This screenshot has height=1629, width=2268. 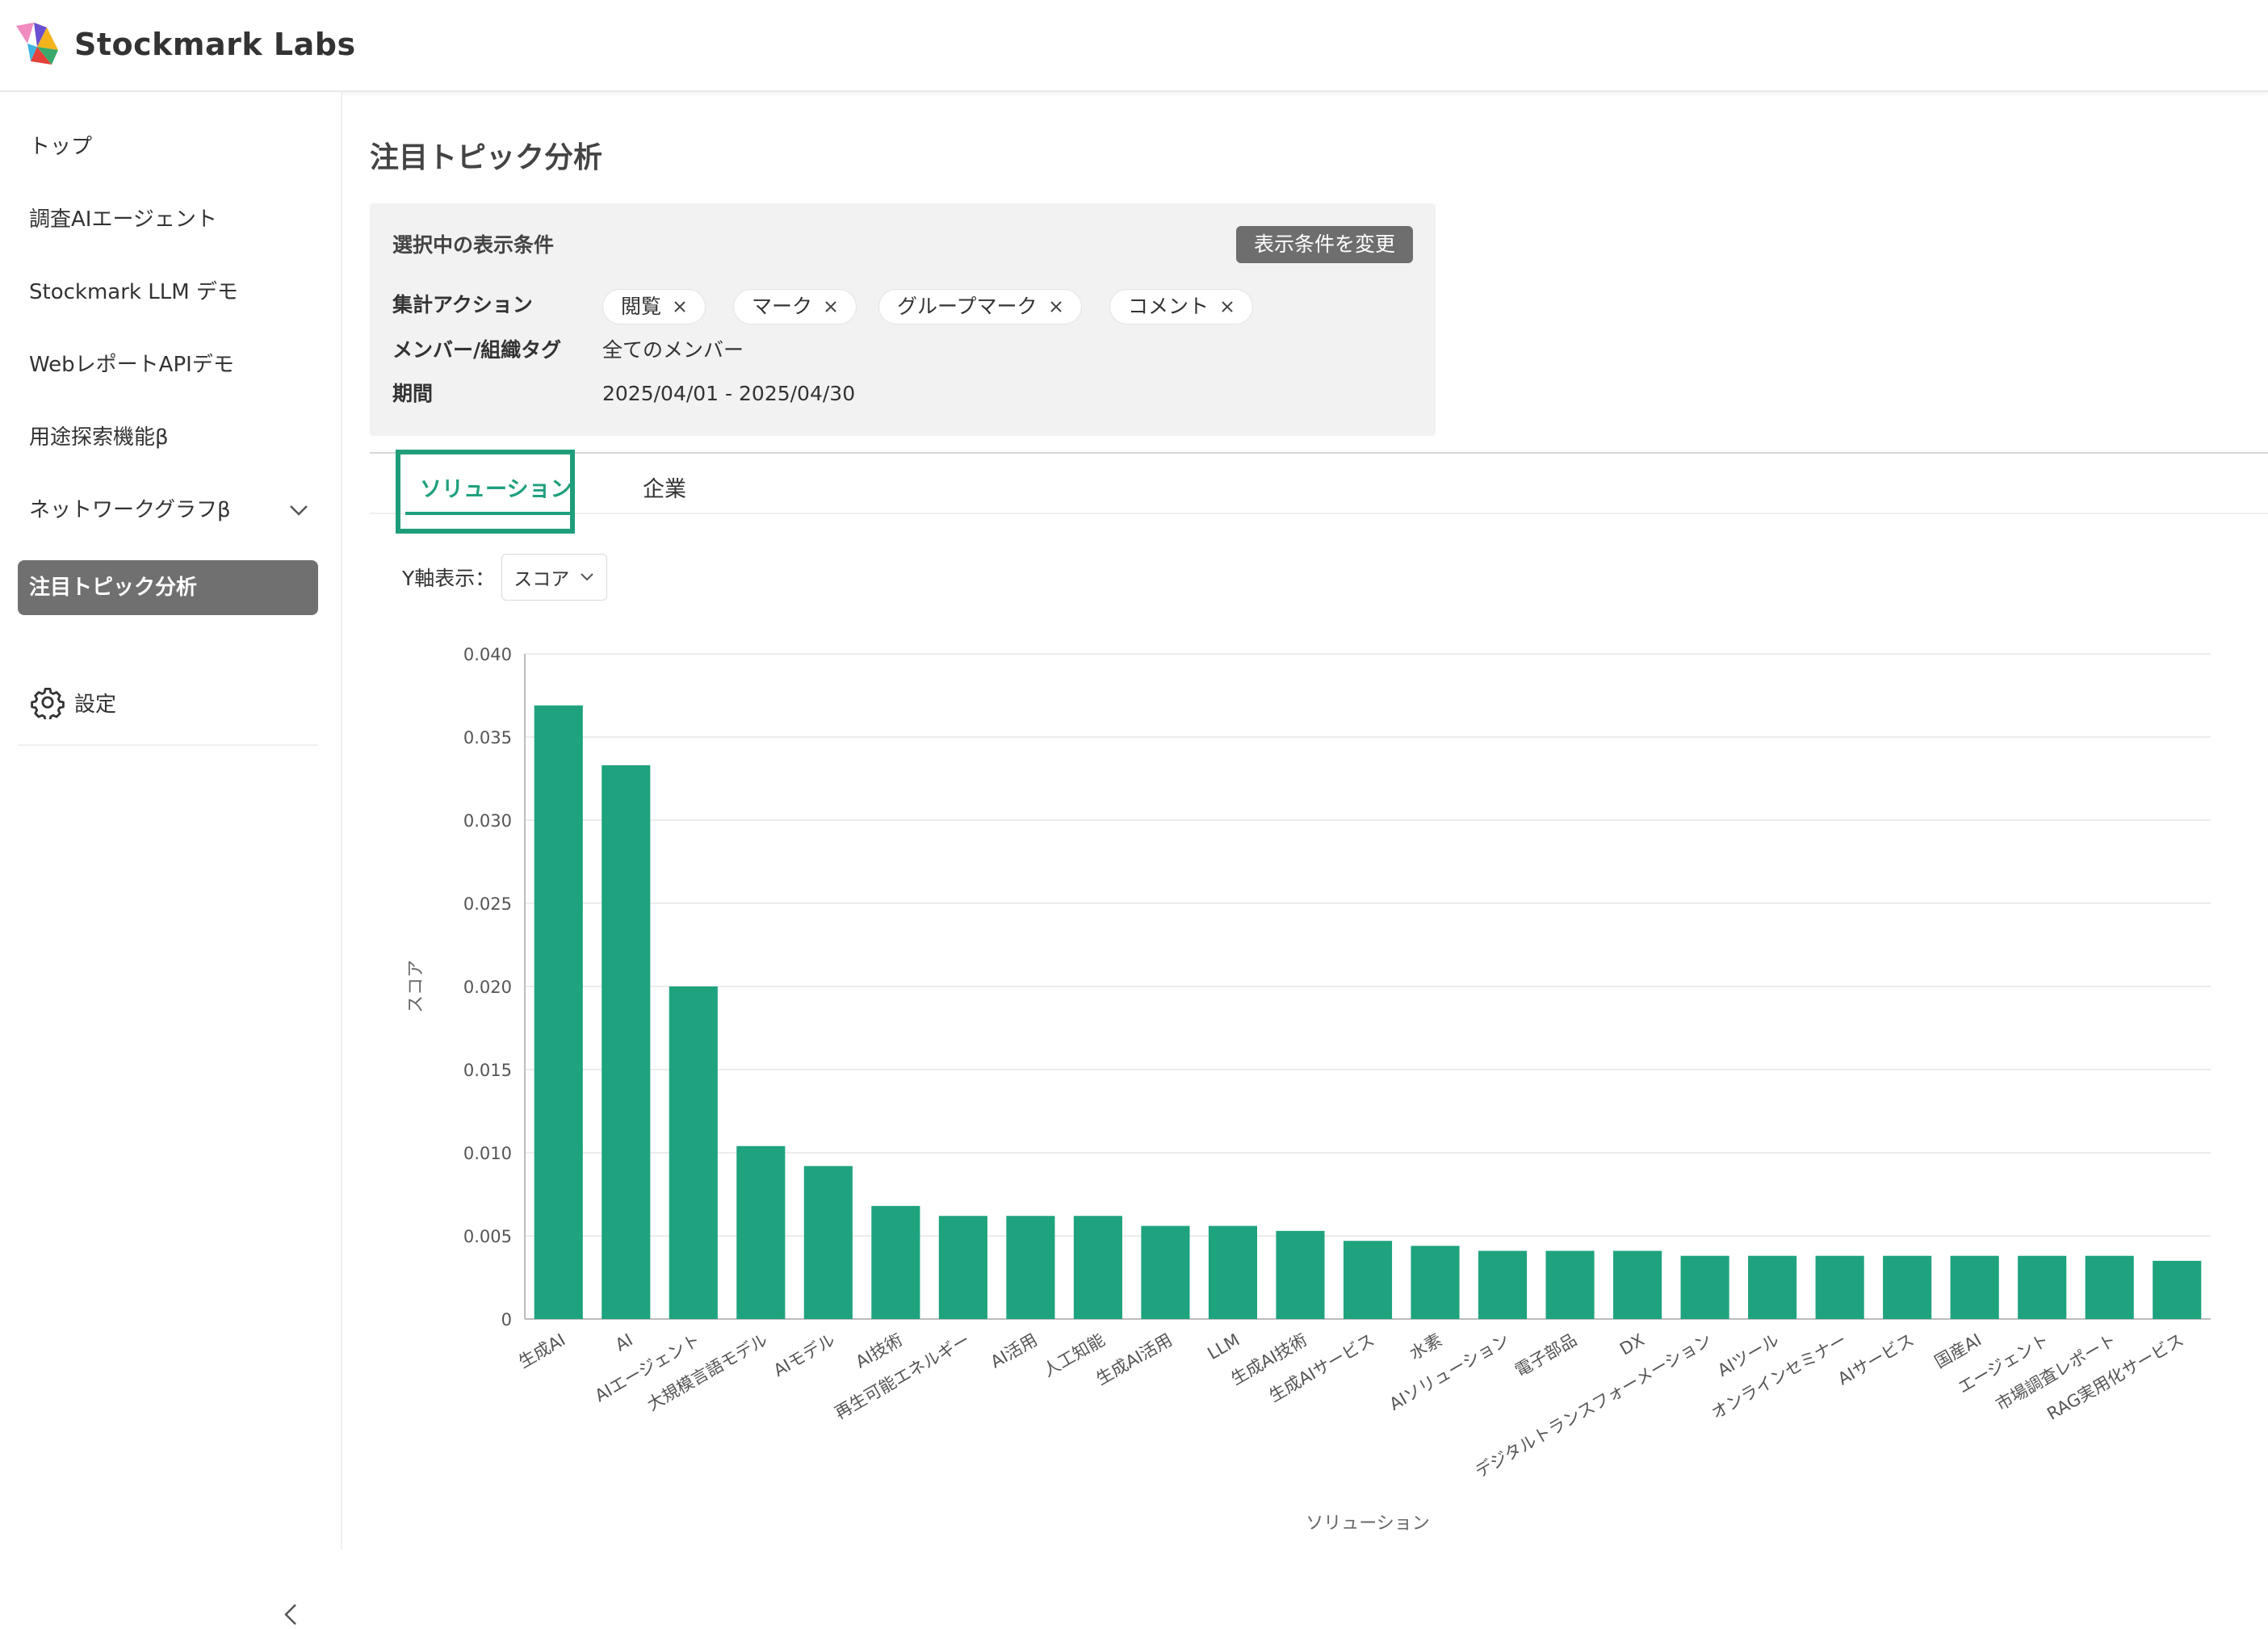 What do you see at coordinates (1014, 1351) in the screenshot?
I see `x-tick-label: AI活用` at bounding box center [1014, 1351].